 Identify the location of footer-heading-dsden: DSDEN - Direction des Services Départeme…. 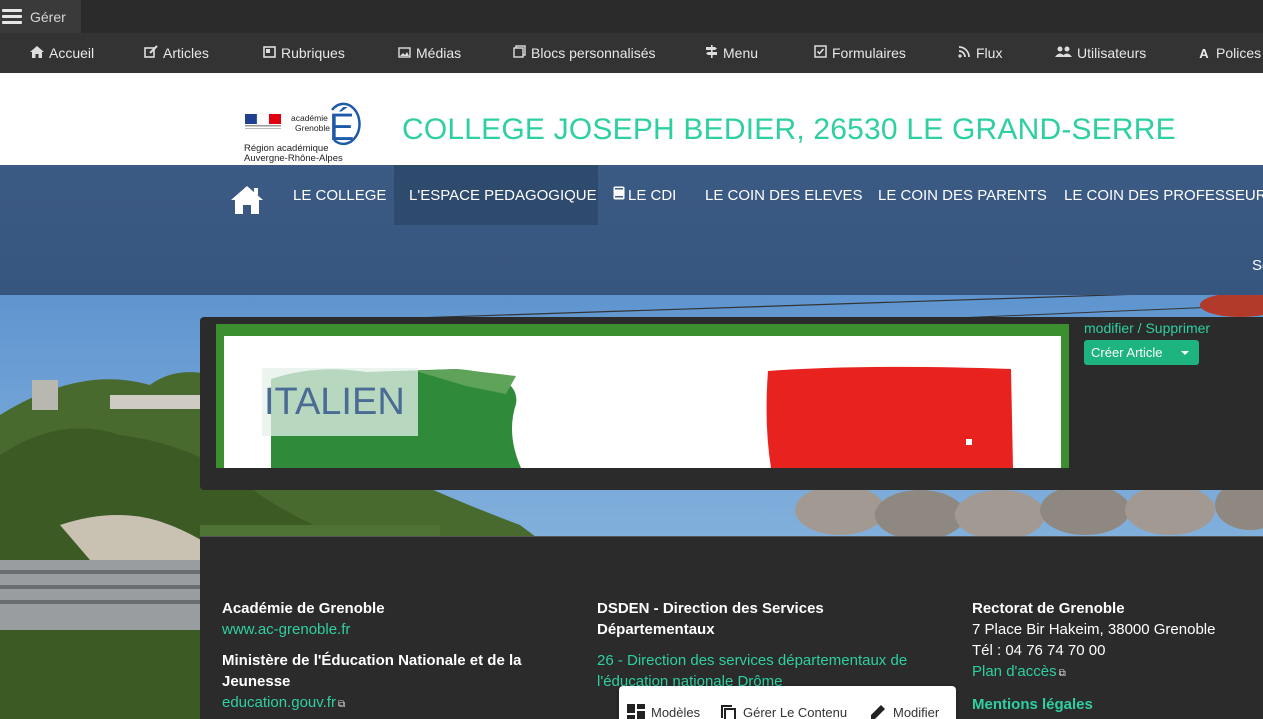
(710, 619).